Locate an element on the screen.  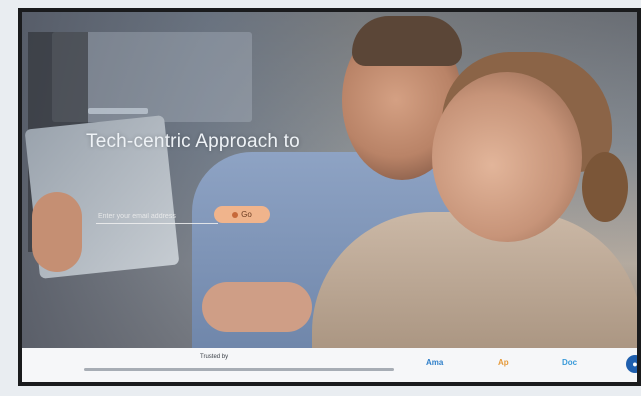
hero-image-woman-head is located at coordinates (507, 157).